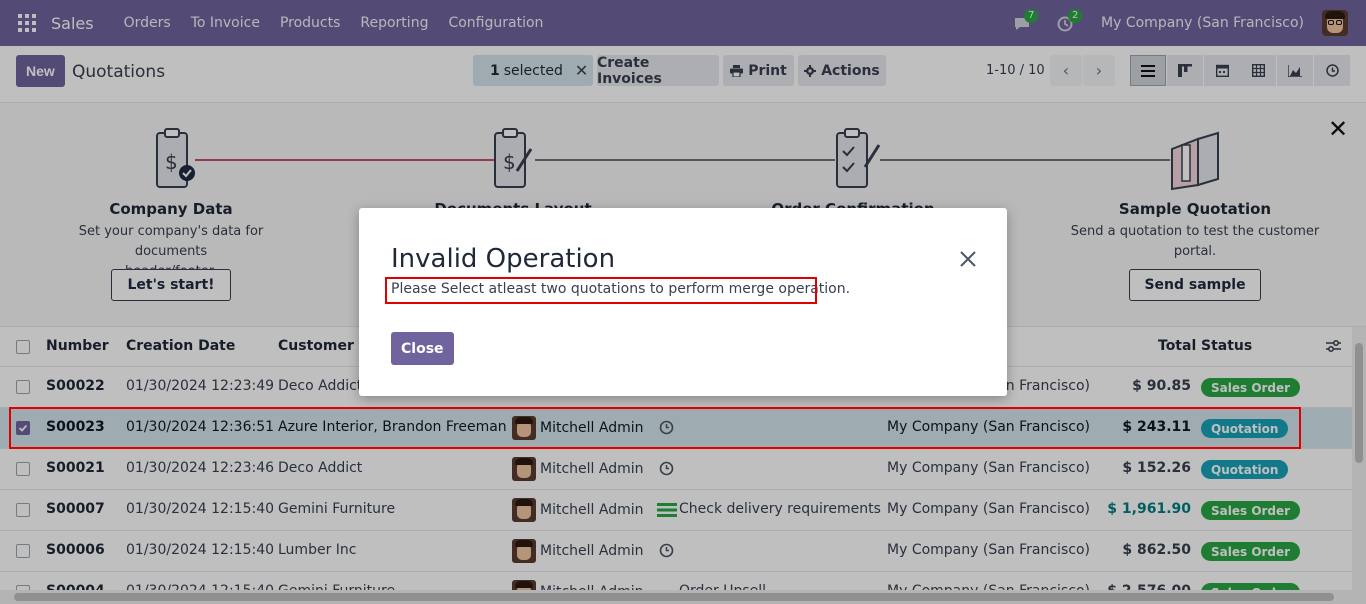 The height and width of the screenshot is (604, 1366). I want to click on highlight-message, so click(601, 290).